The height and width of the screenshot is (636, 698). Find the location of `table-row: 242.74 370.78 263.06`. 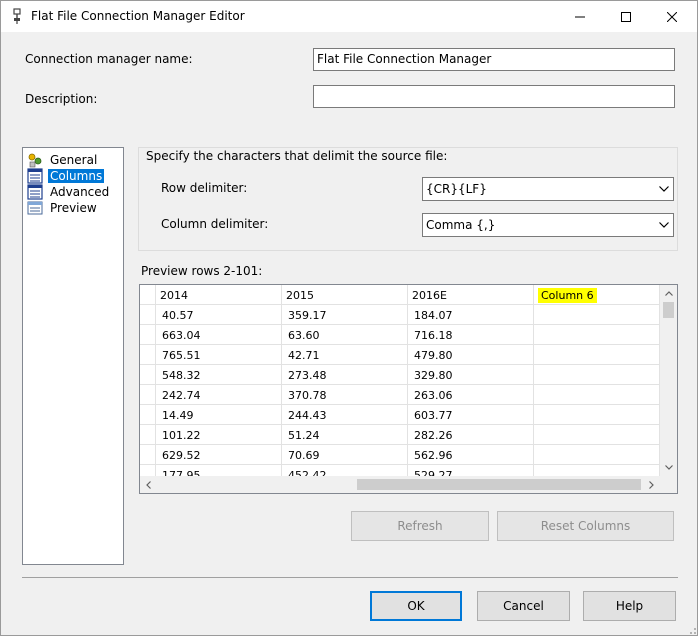

table-row: 242.74 370.78 263.06 is located at coordinates (400, 395).